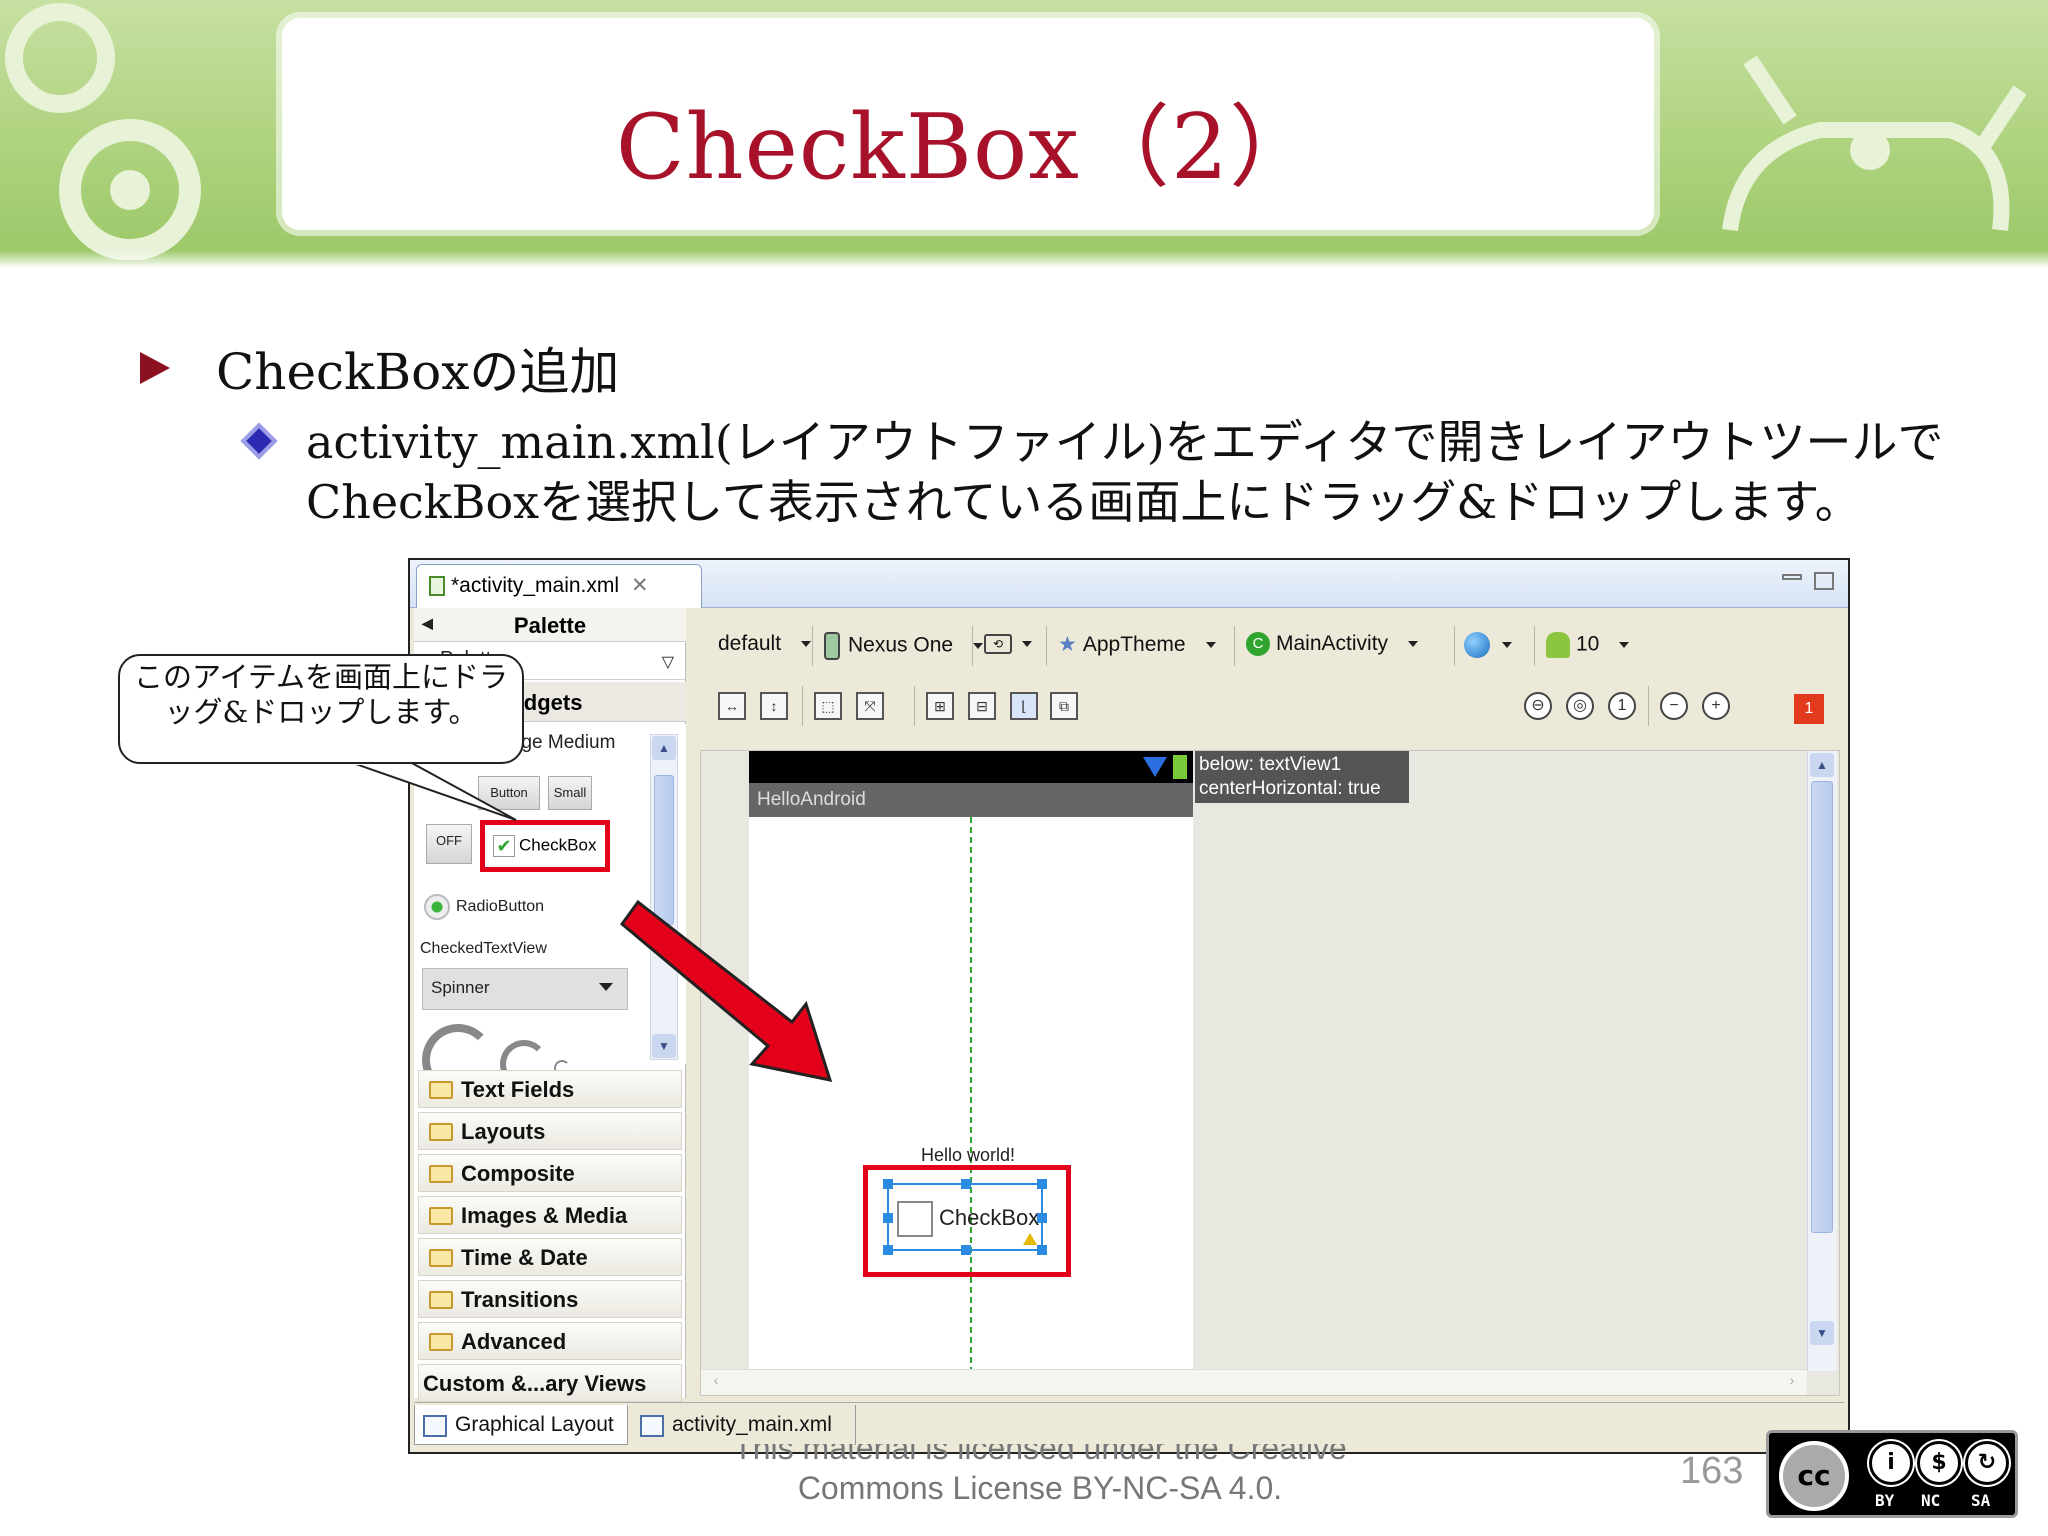  I want to click on zoom-real-size-icon: ◎, so click(1580, 706).